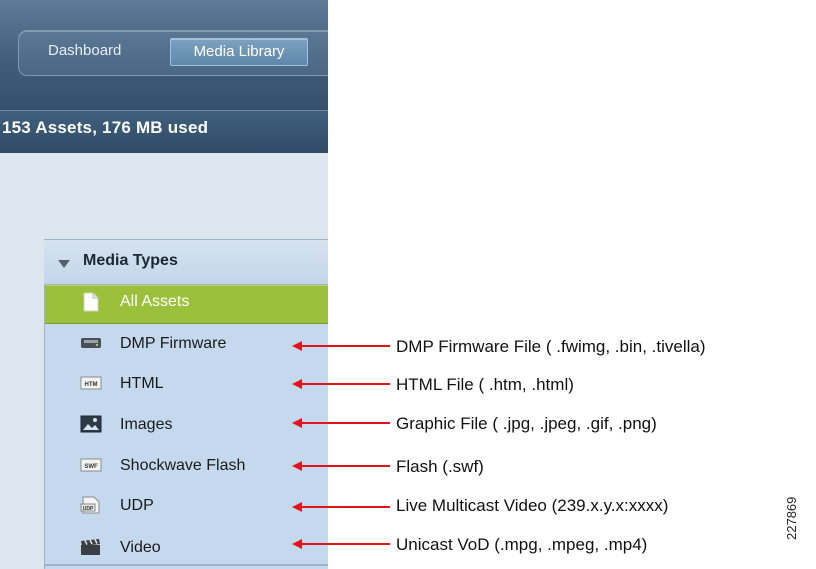  Describe the element at coordinates (130, 260) in the screenshot. I see `media-types-title: Media Types` at that location.